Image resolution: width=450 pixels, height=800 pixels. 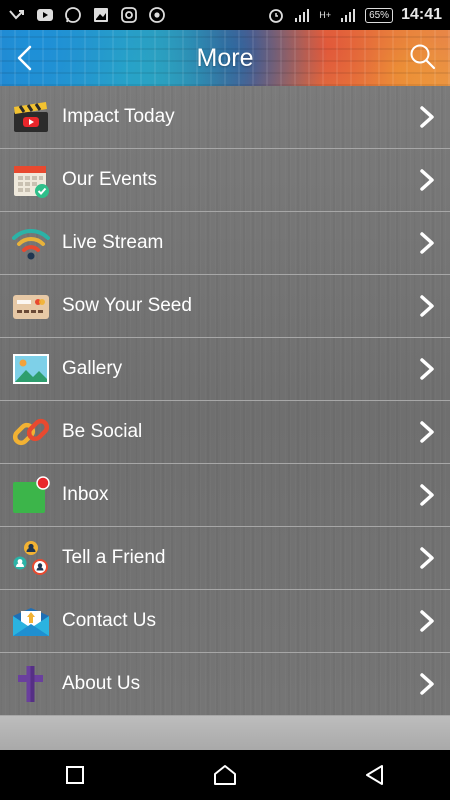 What do you see at coordinates (225, 733) in the screenshot?
I see `list-footer` at bounding box center [225, 733].